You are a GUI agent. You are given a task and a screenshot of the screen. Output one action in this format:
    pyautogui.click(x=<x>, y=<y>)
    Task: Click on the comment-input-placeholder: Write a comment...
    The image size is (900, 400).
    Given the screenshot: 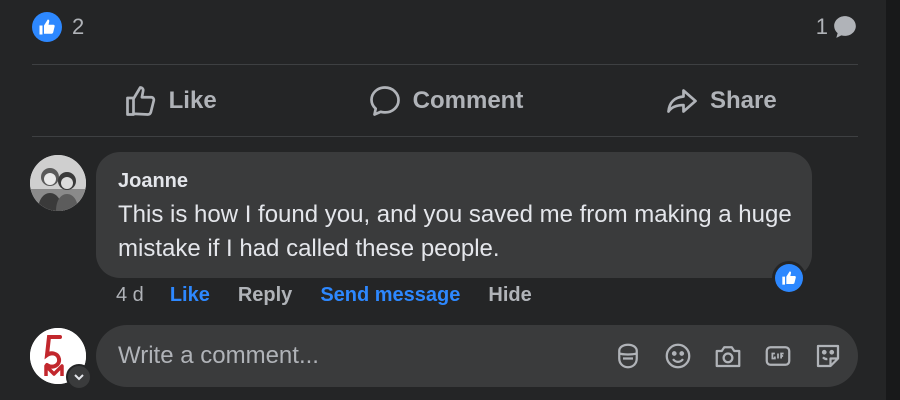 What is the action you would take?
    pyautogui.click(x=218, y=355)
    